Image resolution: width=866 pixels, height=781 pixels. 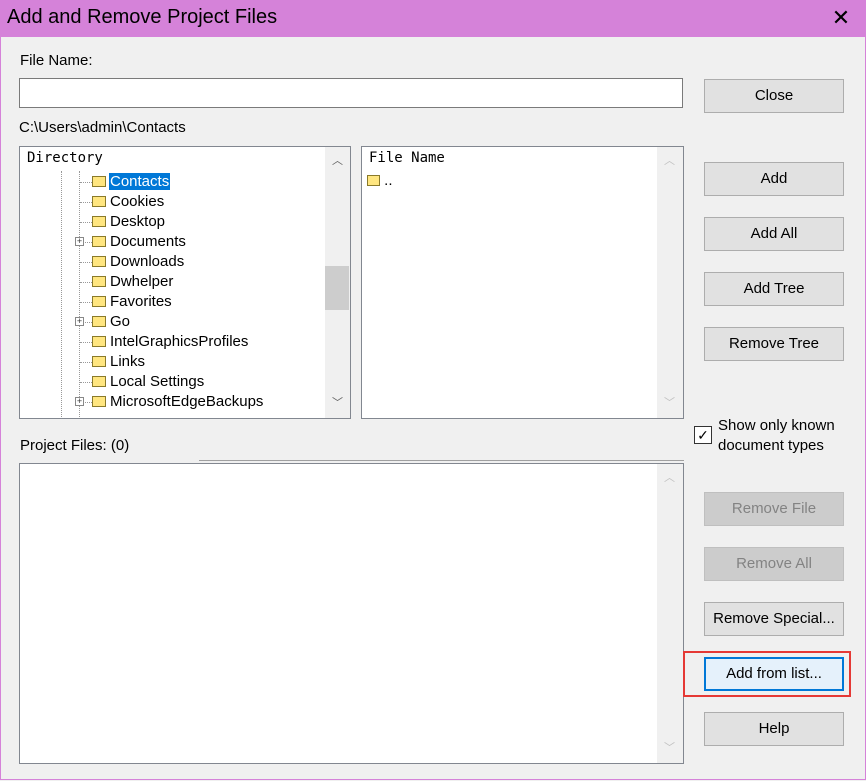 I want to click on tree-item: Cookies, so click(x=92, y=202).